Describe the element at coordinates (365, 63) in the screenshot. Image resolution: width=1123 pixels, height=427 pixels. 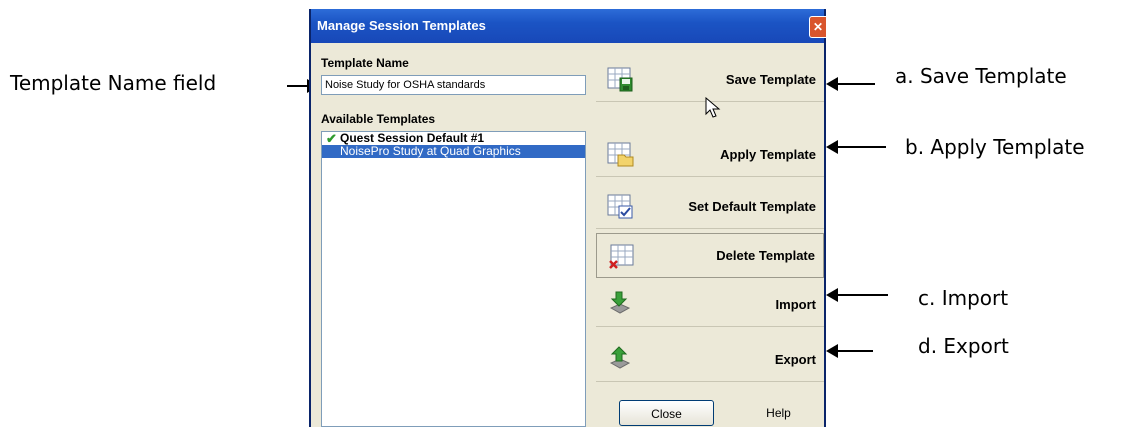
I see `template-name-label: Template Name` at that location.